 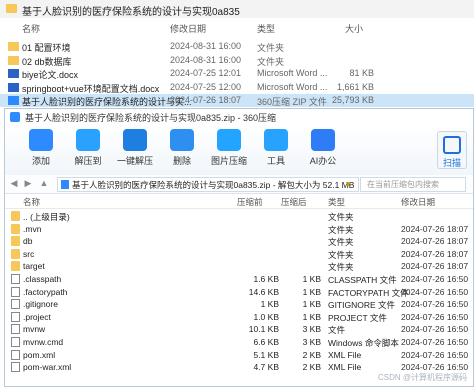 What do you see at coordinates (336, 202) in the screenshot?
I see `zip-column-type: 类型` at bounding box center [336, 202].